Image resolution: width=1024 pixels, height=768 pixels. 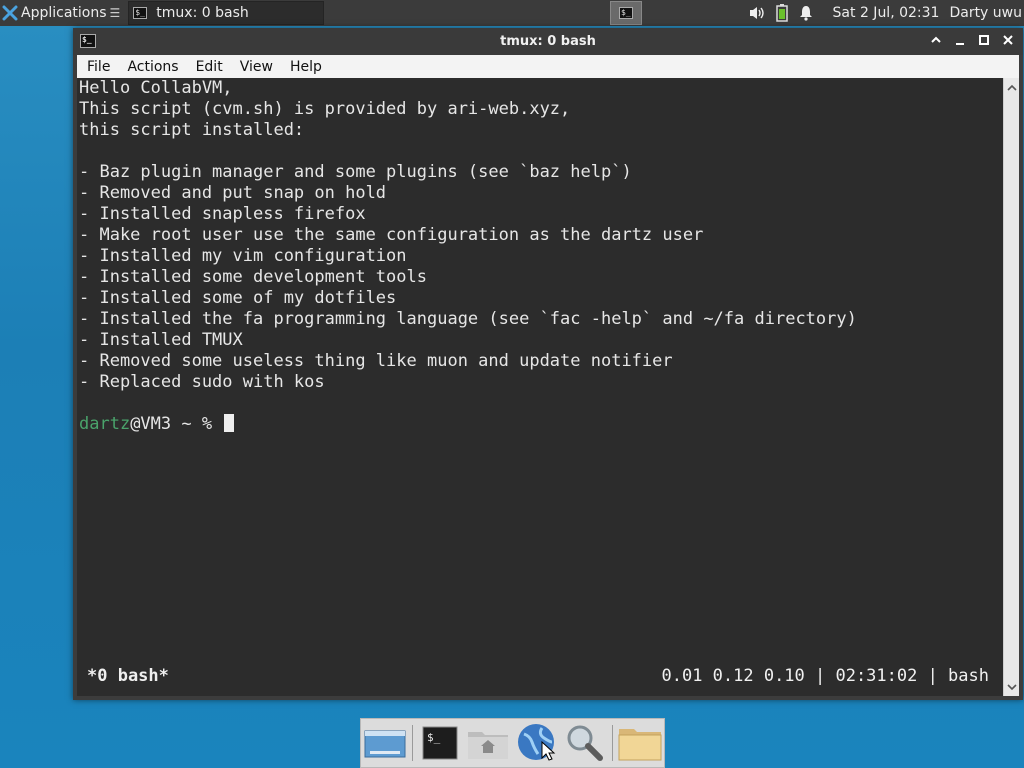 I want to click on prompt-host-path: @VM3 ~ %, so click(x=176, y=424).